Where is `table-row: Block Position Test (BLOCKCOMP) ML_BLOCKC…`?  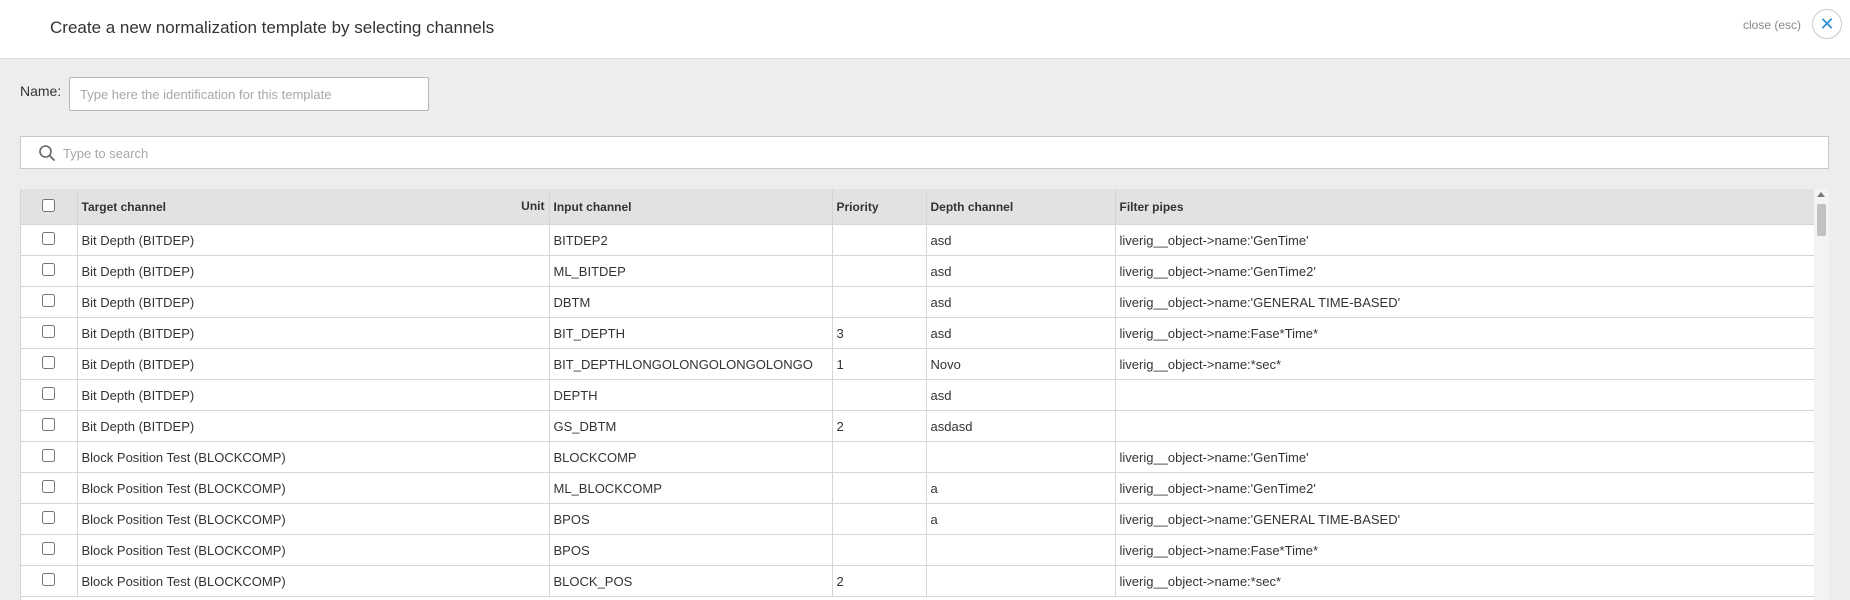 table-row: Block Position Test (BLOCKCOMP) ML_BLOCKC… is located at coordinates (918, 488).